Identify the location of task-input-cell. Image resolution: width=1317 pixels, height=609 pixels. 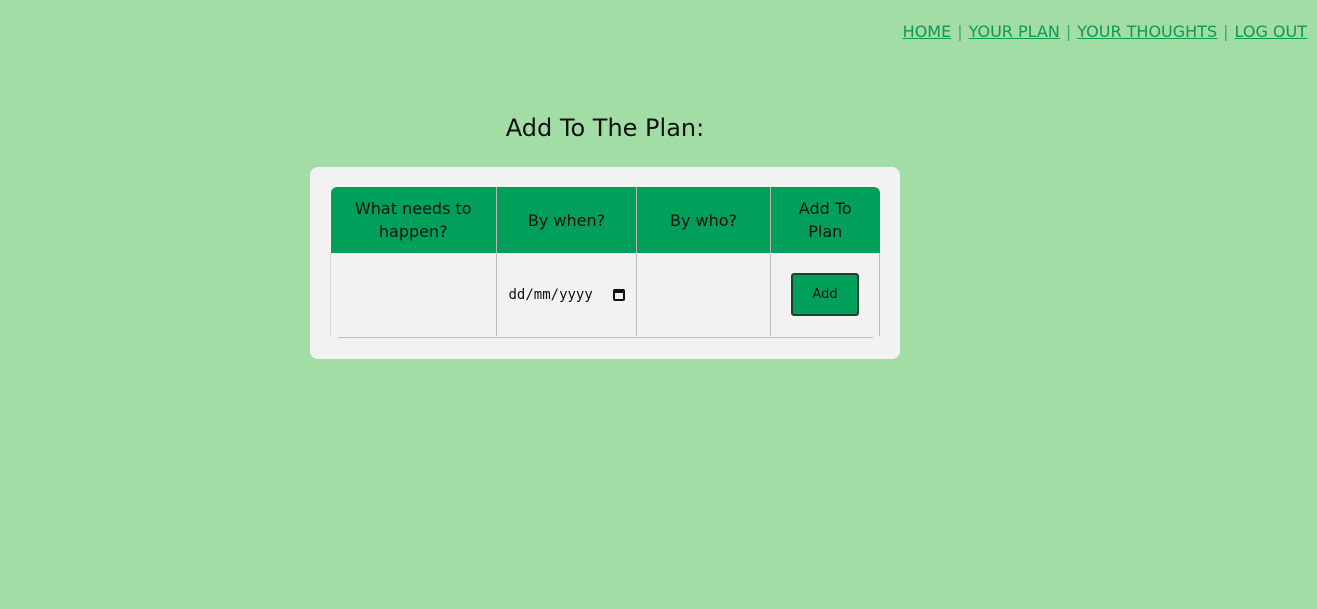
(413, 294).